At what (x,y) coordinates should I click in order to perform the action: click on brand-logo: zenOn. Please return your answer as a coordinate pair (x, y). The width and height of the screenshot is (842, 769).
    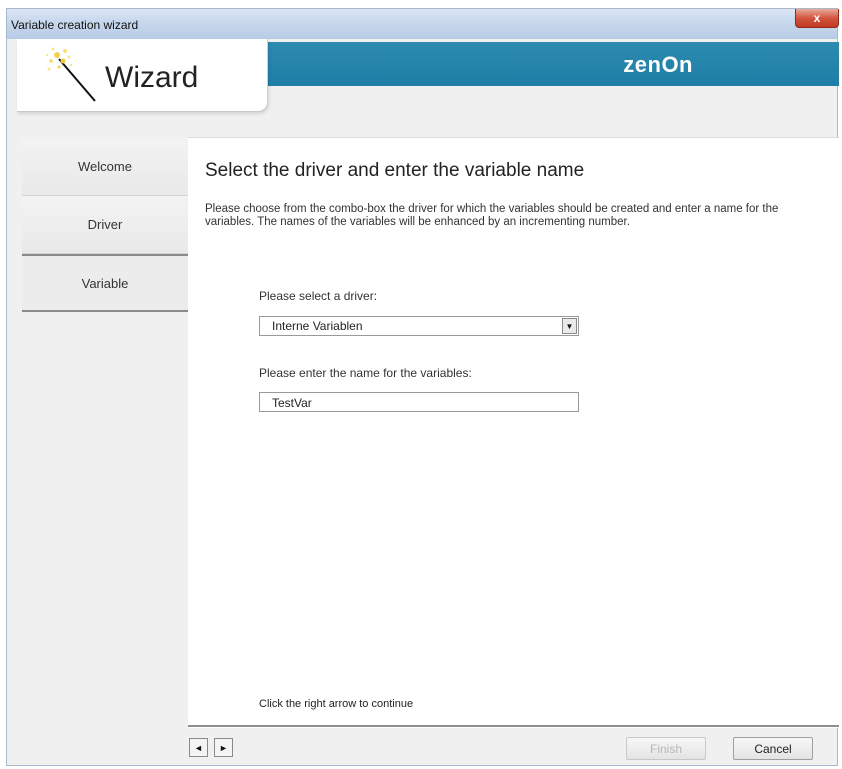
    Looking at the image, I should click on (658, 64).